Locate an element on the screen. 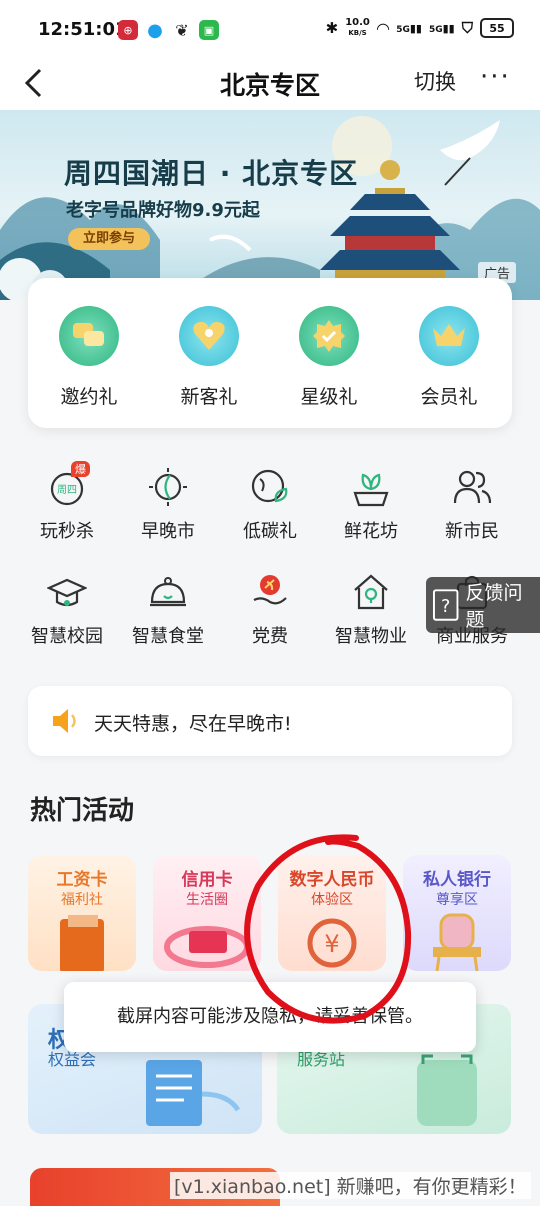  bank-app-icon: ⊕ is located at coordinates (128, 30).